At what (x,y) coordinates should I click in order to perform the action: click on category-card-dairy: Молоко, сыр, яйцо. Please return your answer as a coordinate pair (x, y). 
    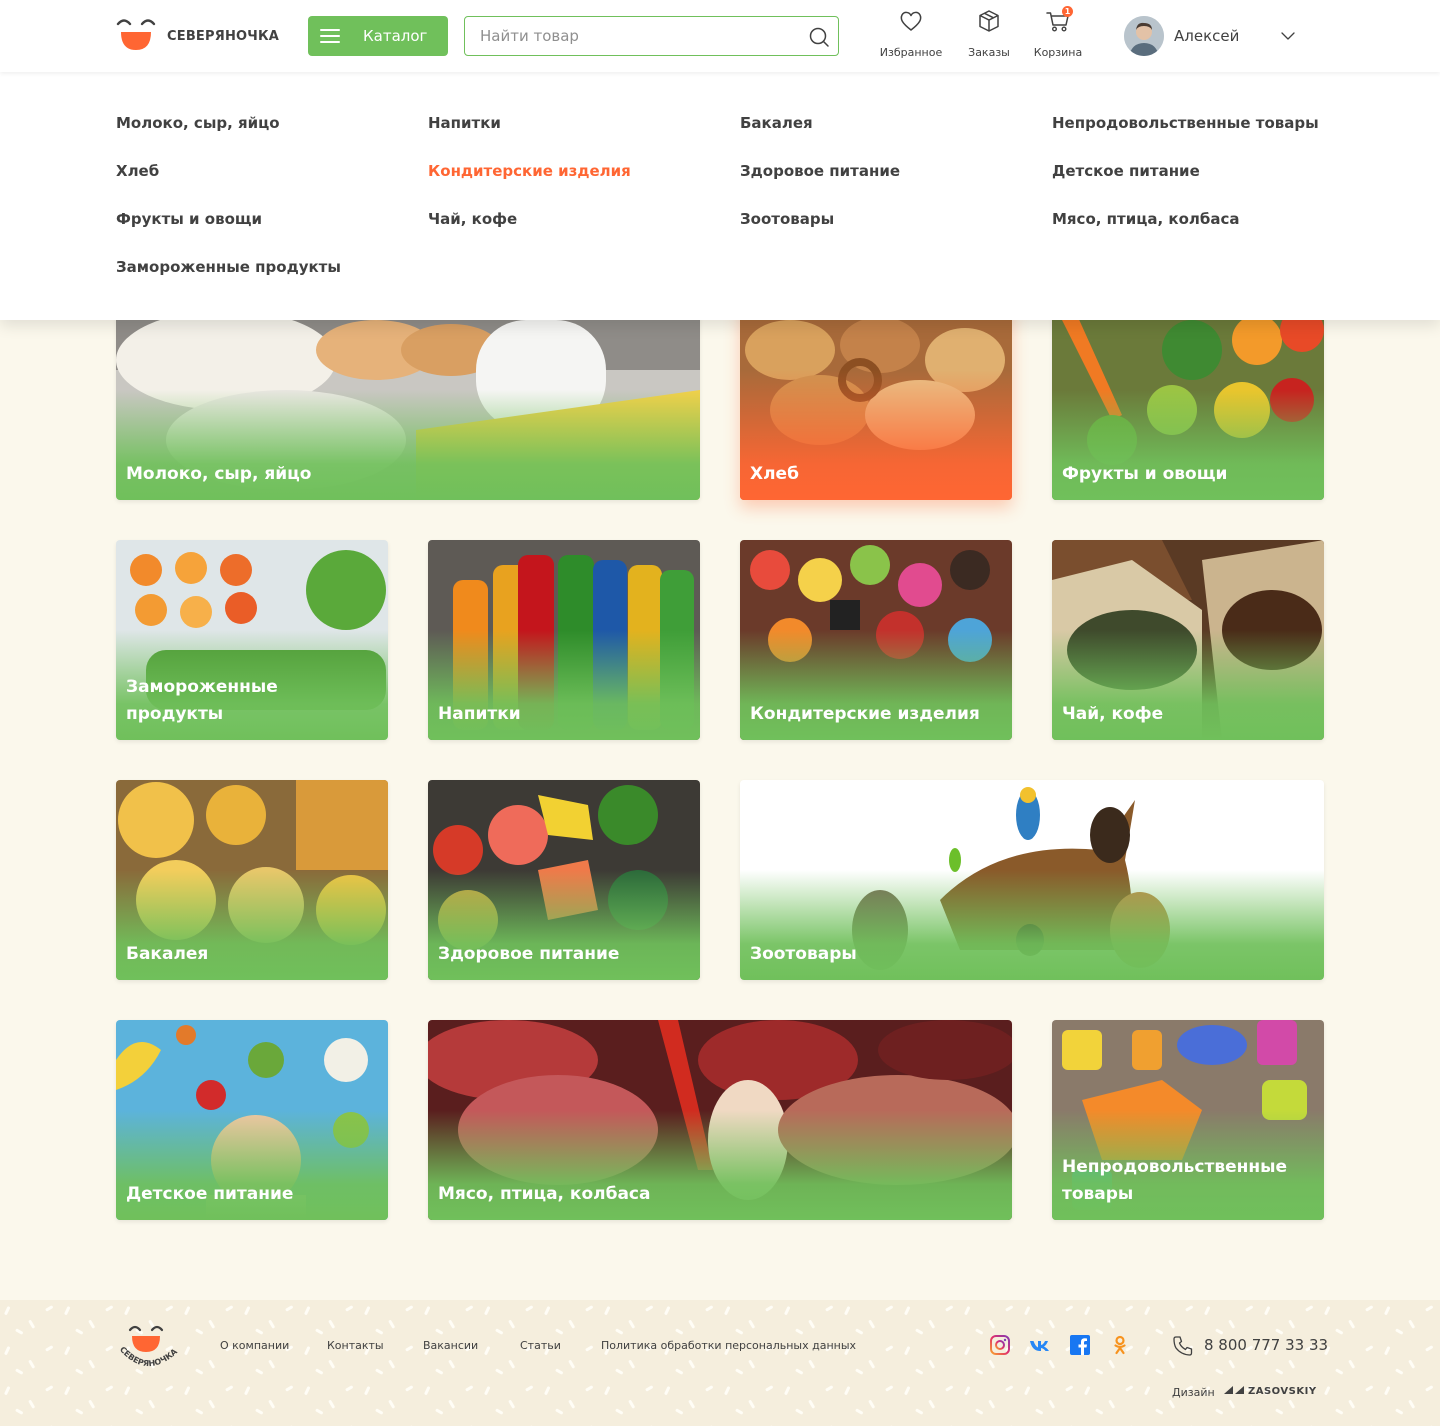
    Looking at the image, I should click on (408, 400).